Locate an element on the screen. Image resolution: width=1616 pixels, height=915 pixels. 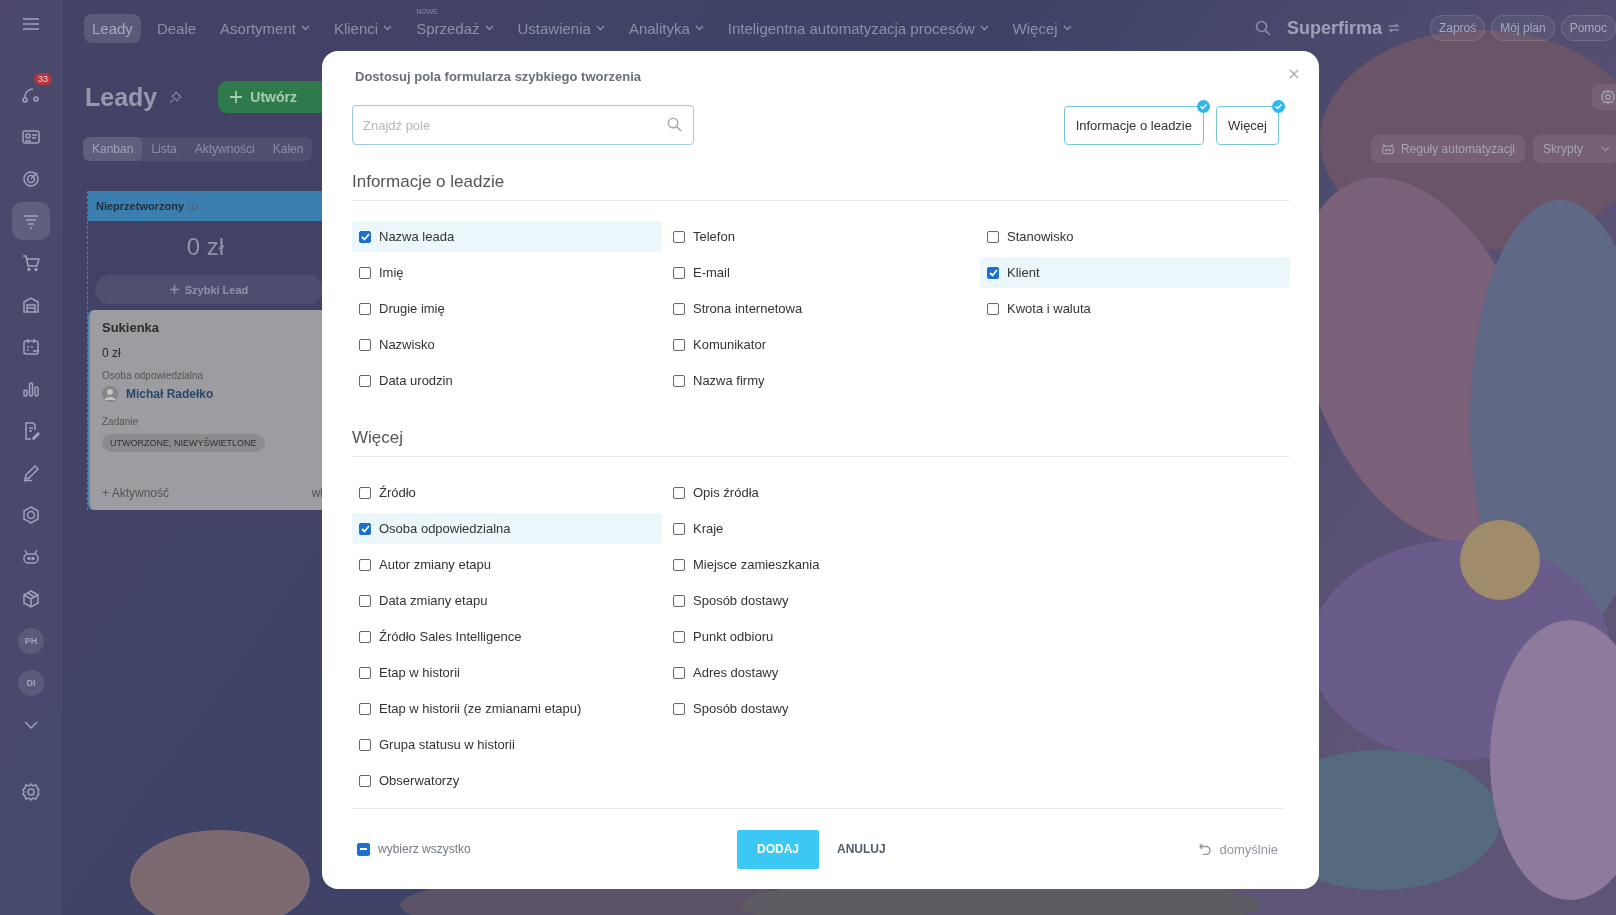
page-title: Leady is located at coordinates (121, 97).